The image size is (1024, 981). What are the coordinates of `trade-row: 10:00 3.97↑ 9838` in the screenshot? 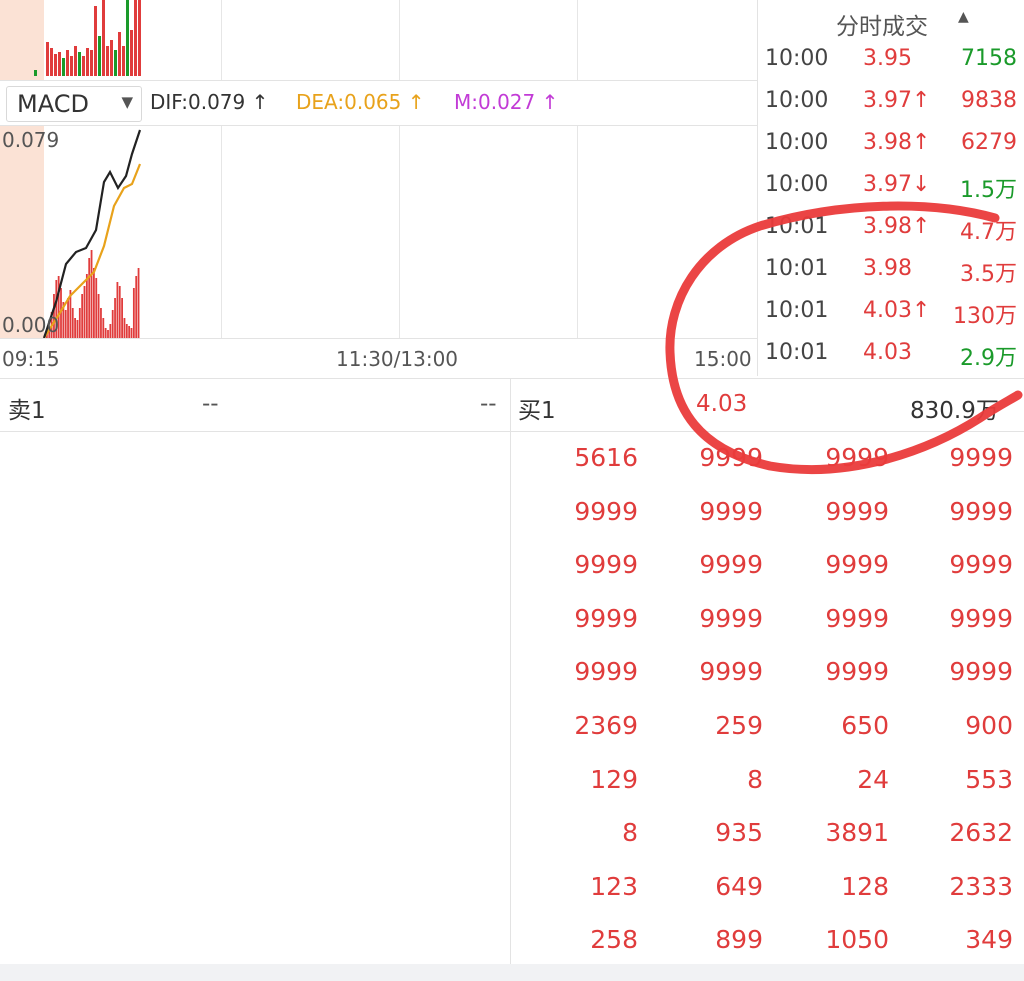 It's located at (891, 105).